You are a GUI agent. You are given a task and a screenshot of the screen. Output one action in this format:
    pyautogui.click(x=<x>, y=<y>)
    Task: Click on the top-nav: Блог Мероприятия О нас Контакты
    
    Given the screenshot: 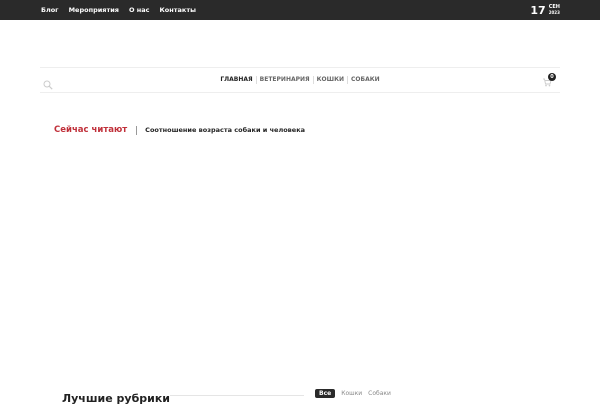 What is the action you would take?
    pyautogui.click(x=123, y=10)
    